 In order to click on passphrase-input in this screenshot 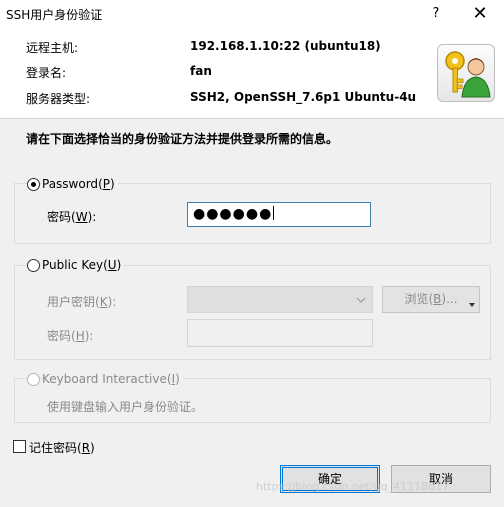, I will do `click(280, 333)`.